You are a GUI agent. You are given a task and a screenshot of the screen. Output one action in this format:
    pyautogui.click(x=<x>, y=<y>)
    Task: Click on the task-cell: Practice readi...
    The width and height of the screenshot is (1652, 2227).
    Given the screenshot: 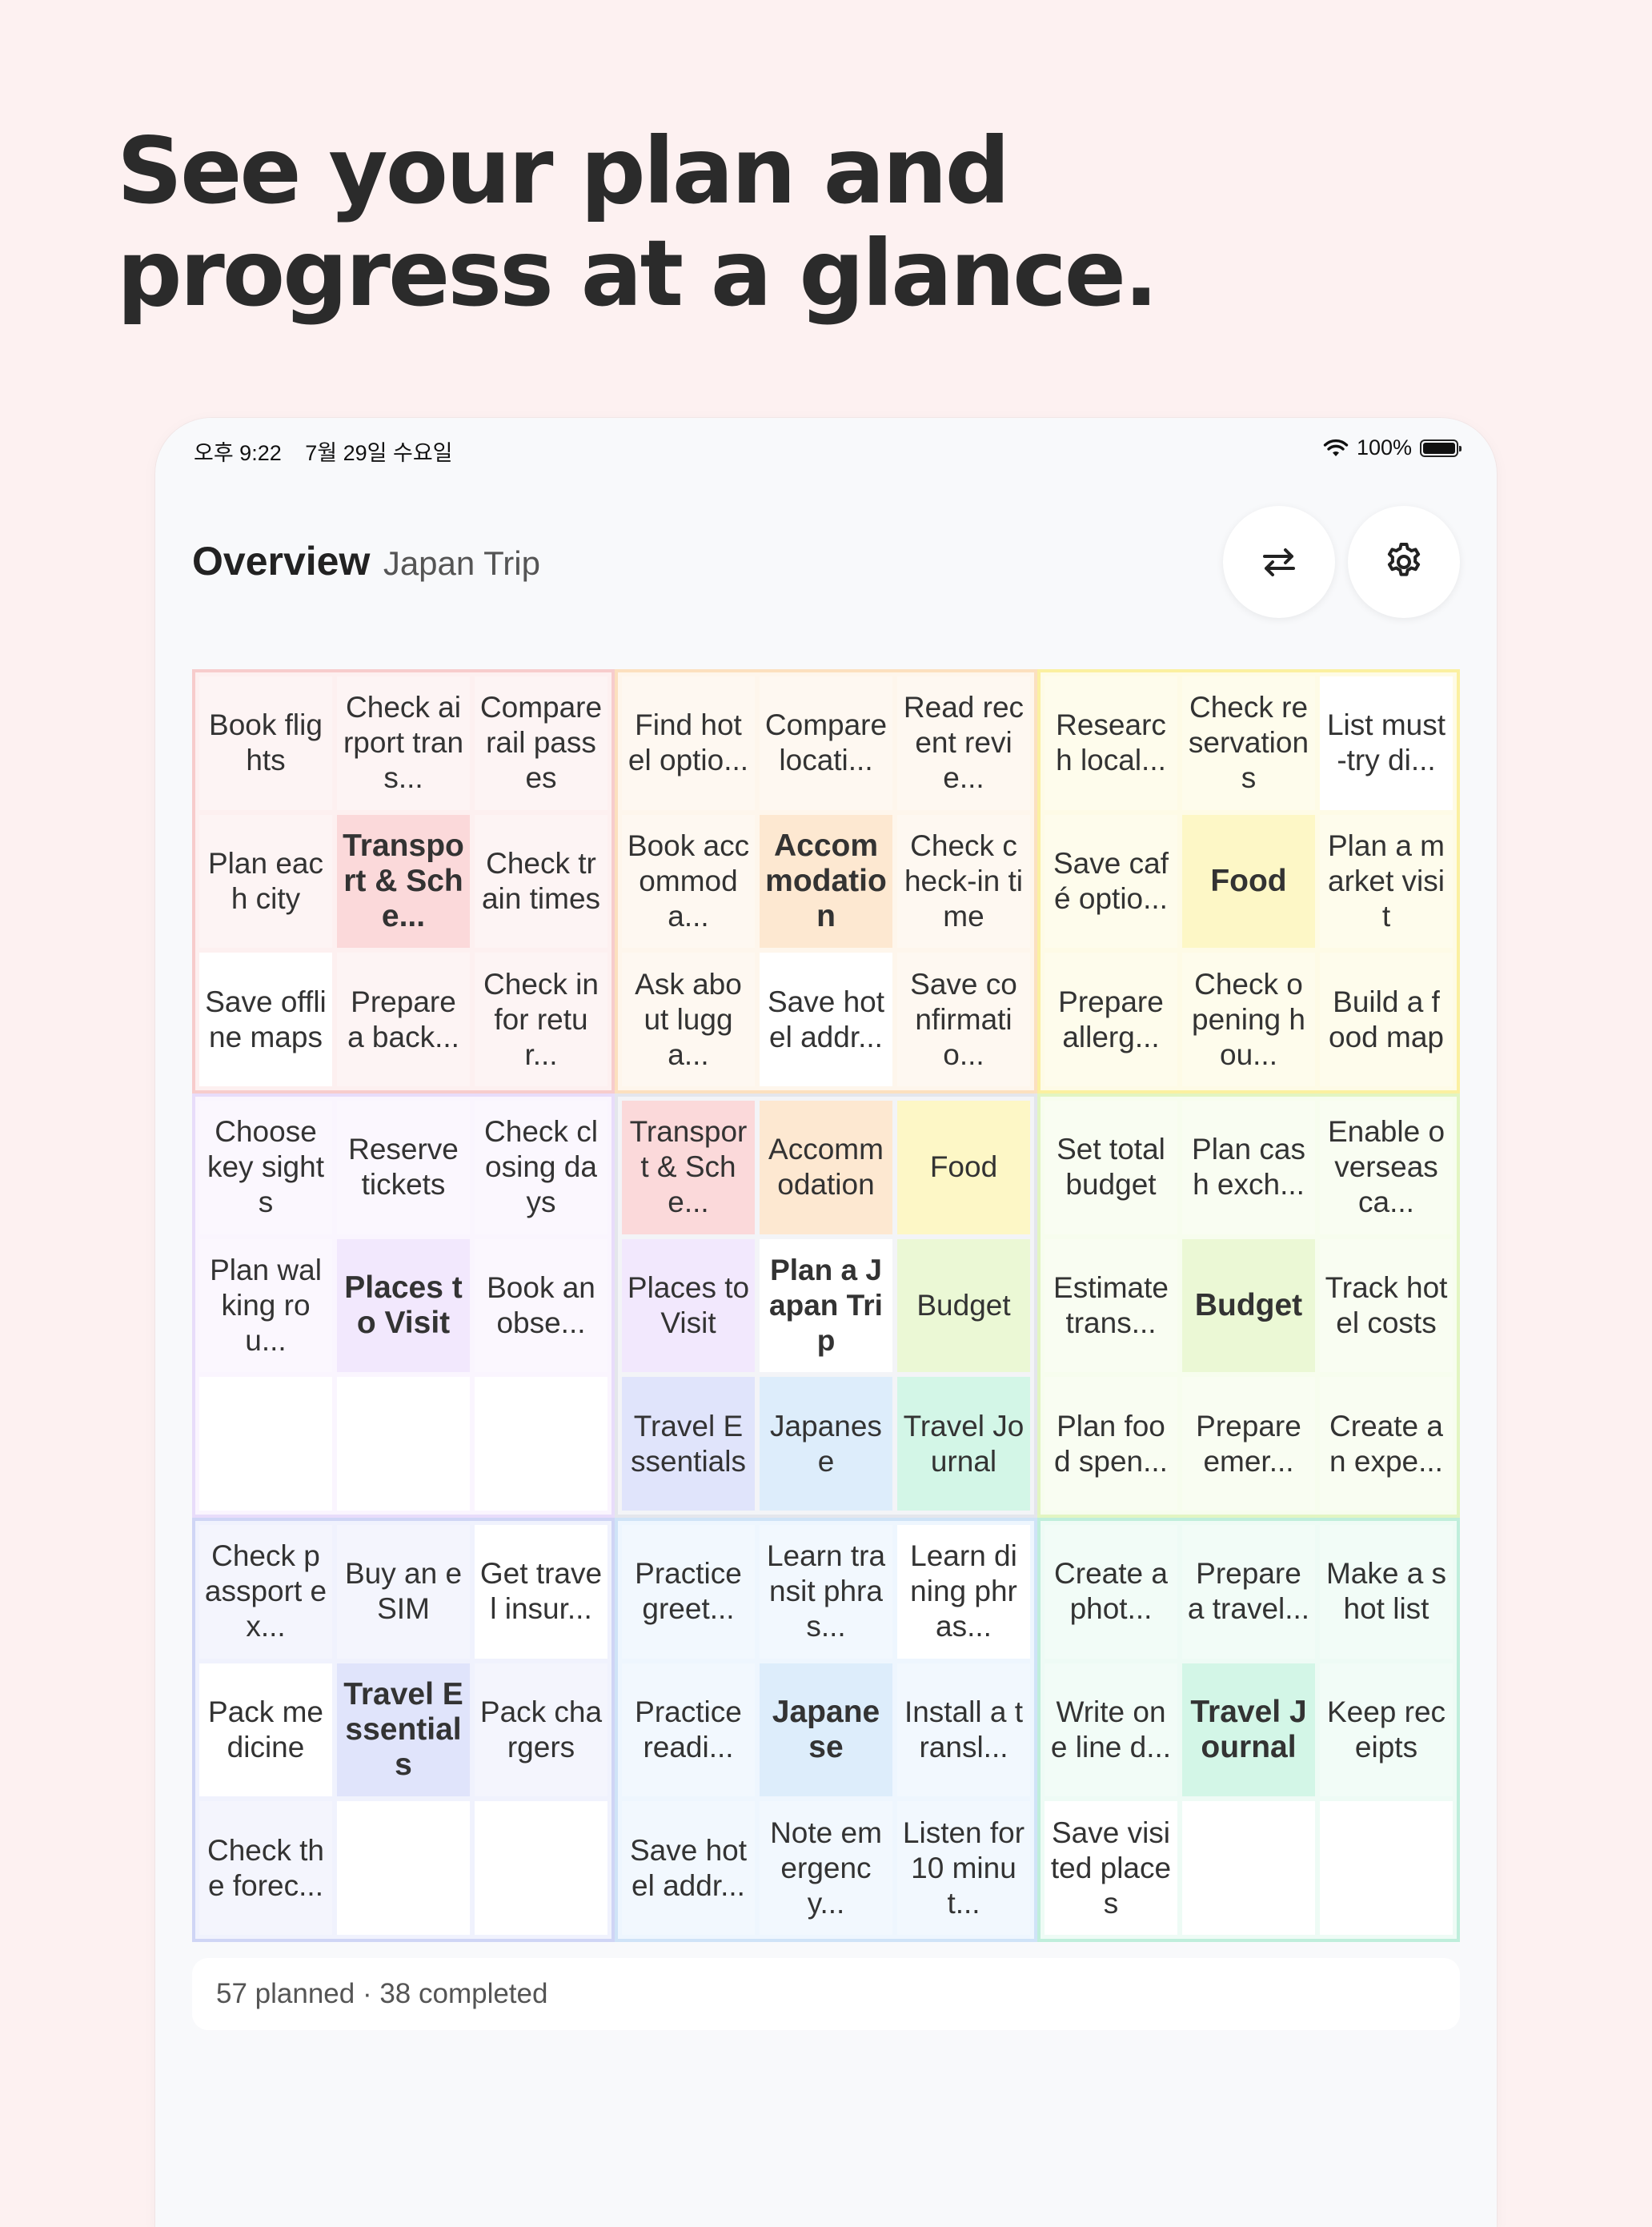 What is the action you would take?
    pyautogui.click(x=688, y=1730)
    